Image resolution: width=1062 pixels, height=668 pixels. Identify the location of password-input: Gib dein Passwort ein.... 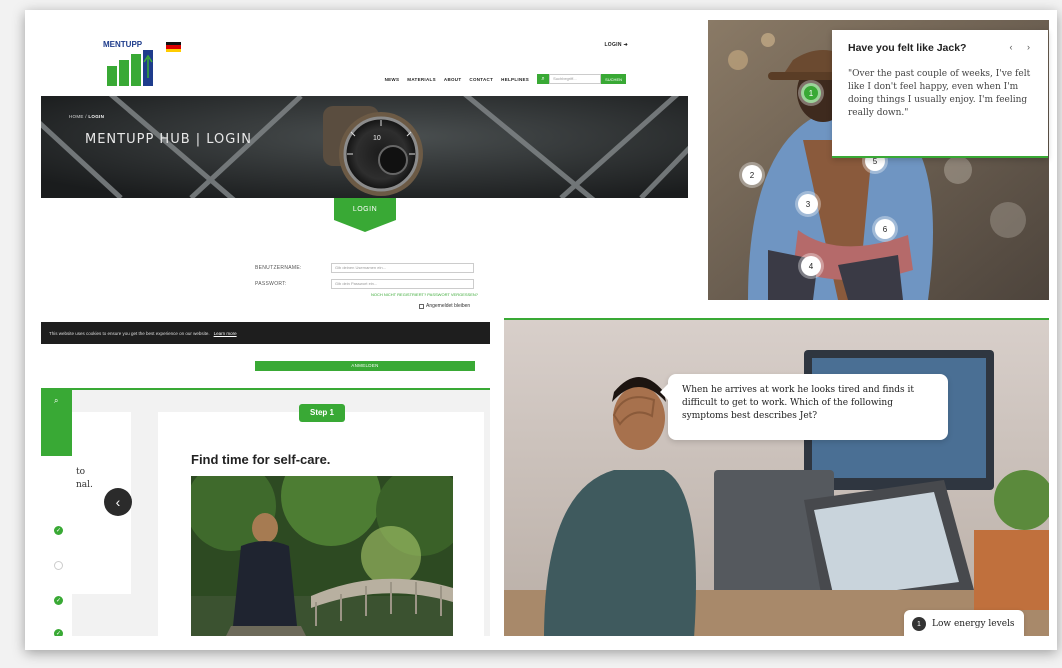
(402, 284).